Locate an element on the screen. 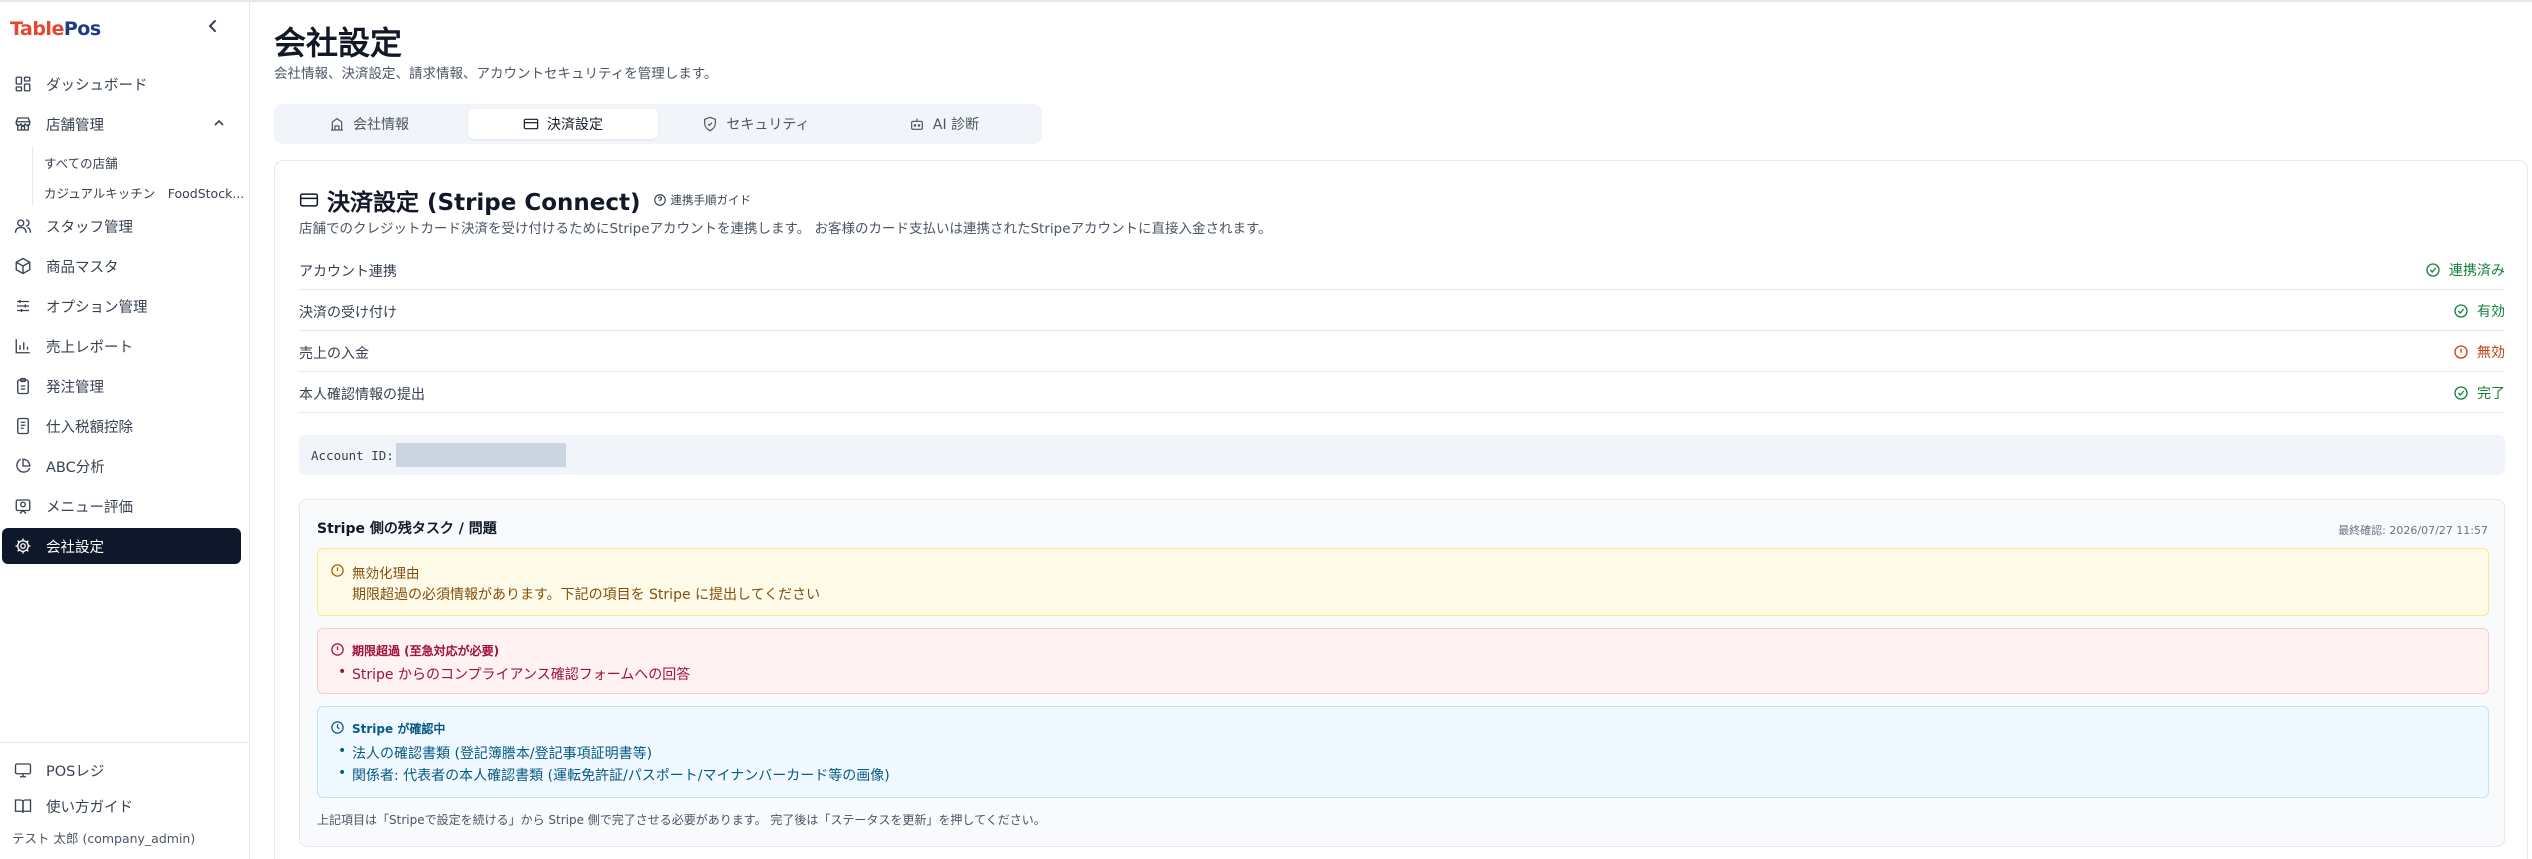 This screenshot has width=2532, height=859. account-id-box: Account ID: is located at coordinates (1402, 455).